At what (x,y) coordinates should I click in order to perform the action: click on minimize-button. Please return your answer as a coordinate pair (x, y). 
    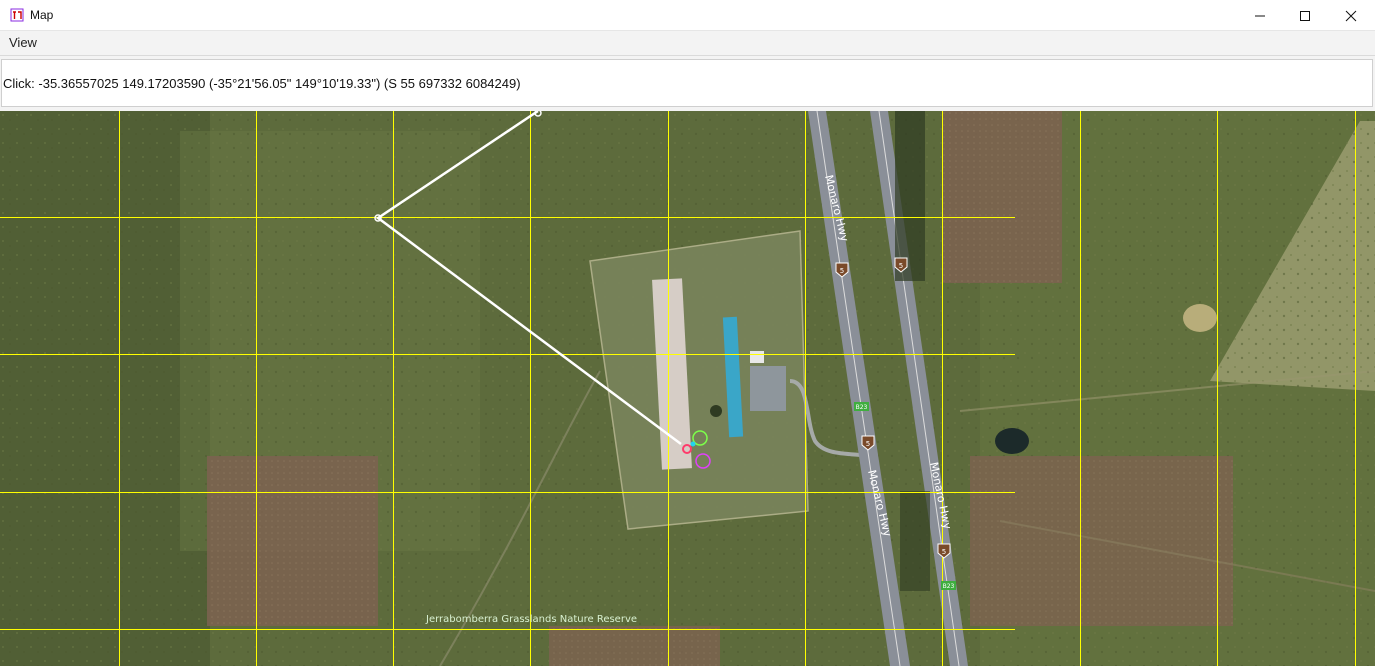
    Looking at the image, I should click on (1260, 15).